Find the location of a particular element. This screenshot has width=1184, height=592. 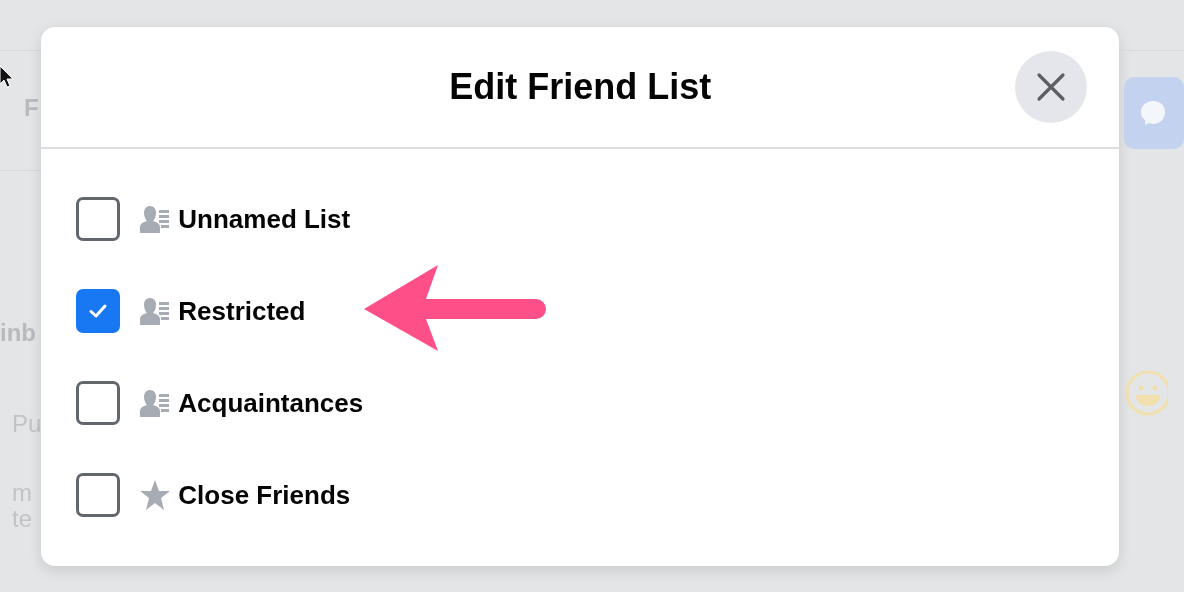

star-icon is located at coordinates (155, 495).